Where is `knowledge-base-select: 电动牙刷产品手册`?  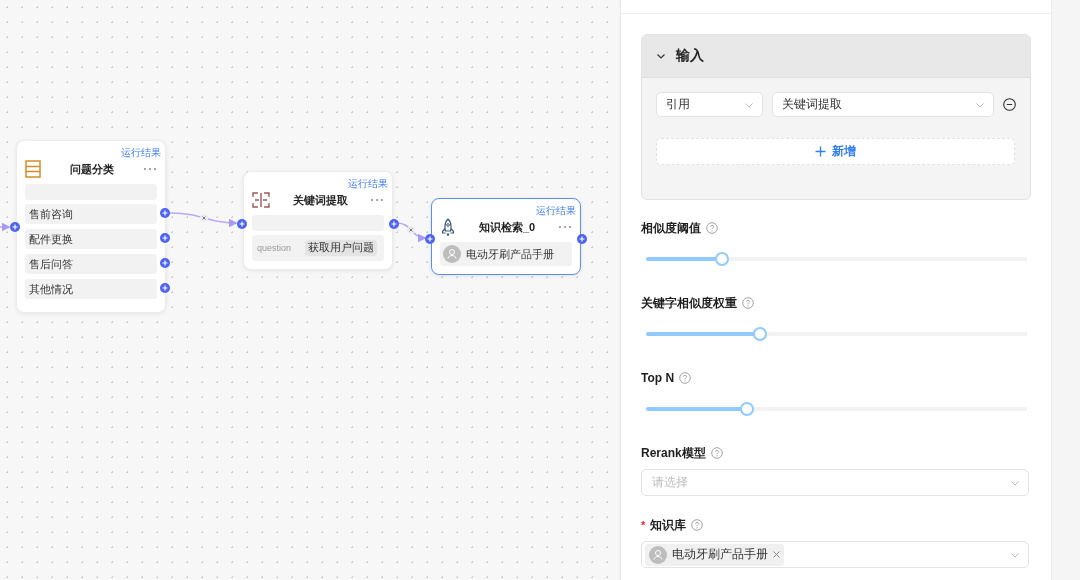
knowledge-base-select: 电动牙刷产品手册 is located at coordinates (835, 554).